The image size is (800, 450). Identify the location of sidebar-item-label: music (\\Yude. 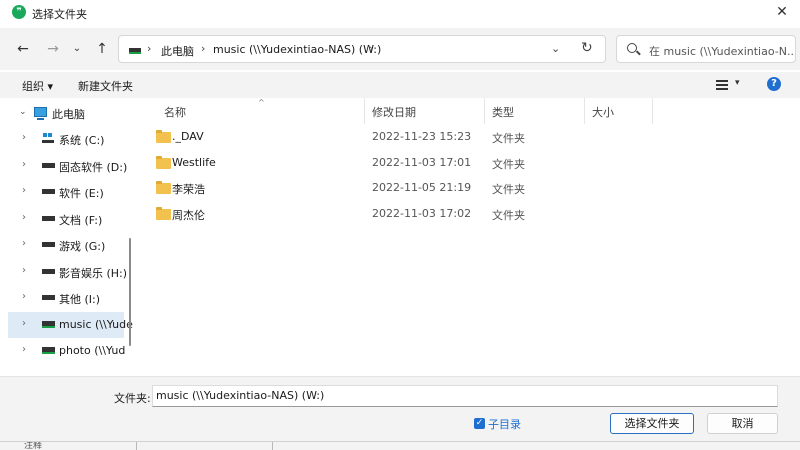
(96, 324).